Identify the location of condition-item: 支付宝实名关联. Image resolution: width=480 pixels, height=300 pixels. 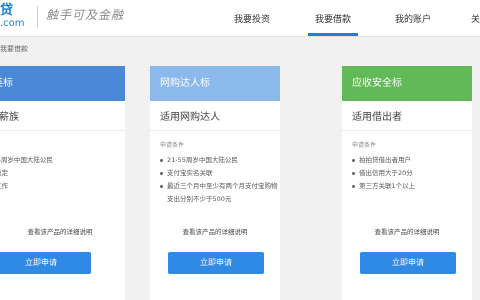
(219, 173).